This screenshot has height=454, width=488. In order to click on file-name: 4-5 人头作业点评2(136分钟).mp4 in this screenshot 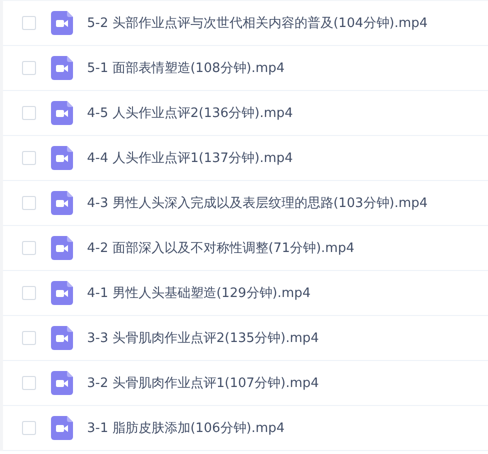, I will do `click(190, 113)`.